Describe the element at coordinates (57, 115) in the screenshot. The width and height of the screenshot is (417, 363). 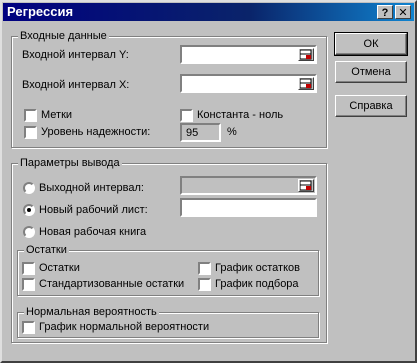
I see `labels-checkbox-label: Метки` at that location.